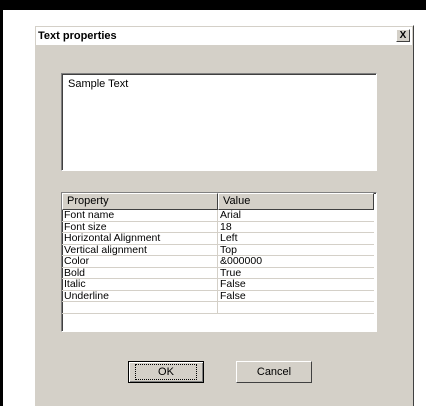 The width and height of the screenshot is (426, 406). I want to click on grid-row-color: Color &000000, so click(219, 262).